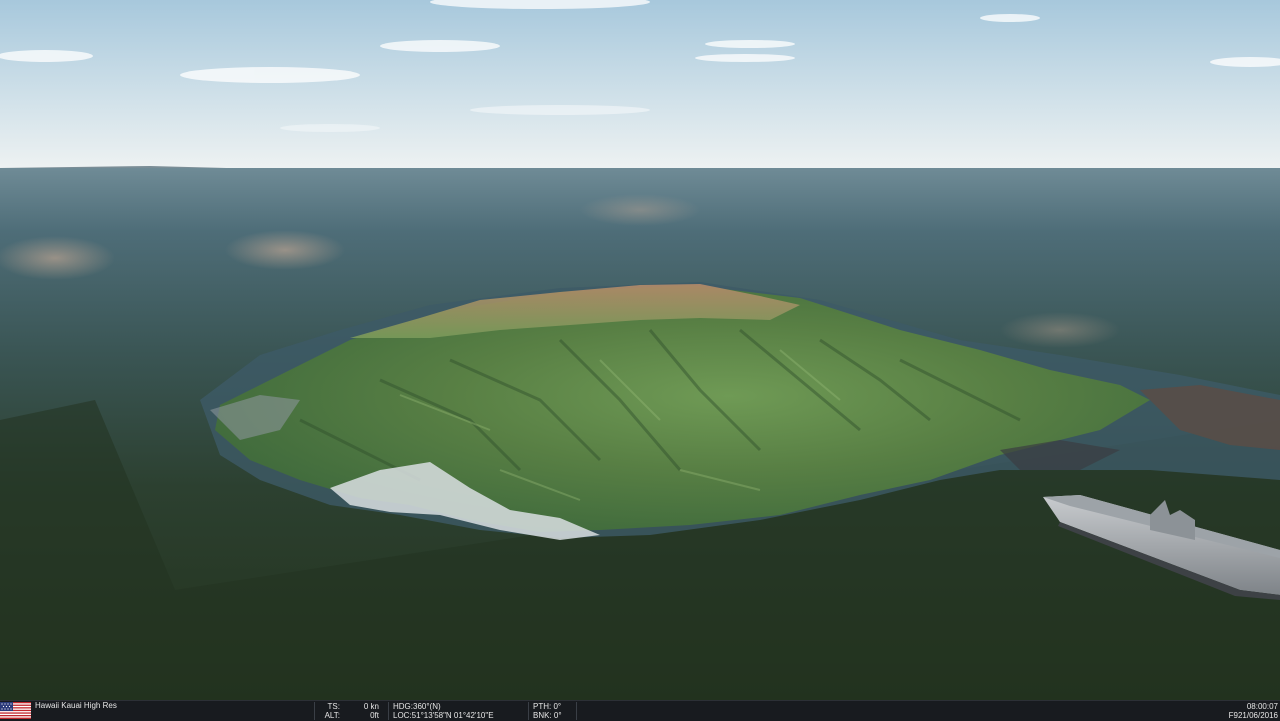 The width and height of the screenshot is (1280, 721). What do you see at coordinates (347, 715) in the screenshot?
I see `alt-readout: ALT: 0ft` at bounding box center [347, 715].